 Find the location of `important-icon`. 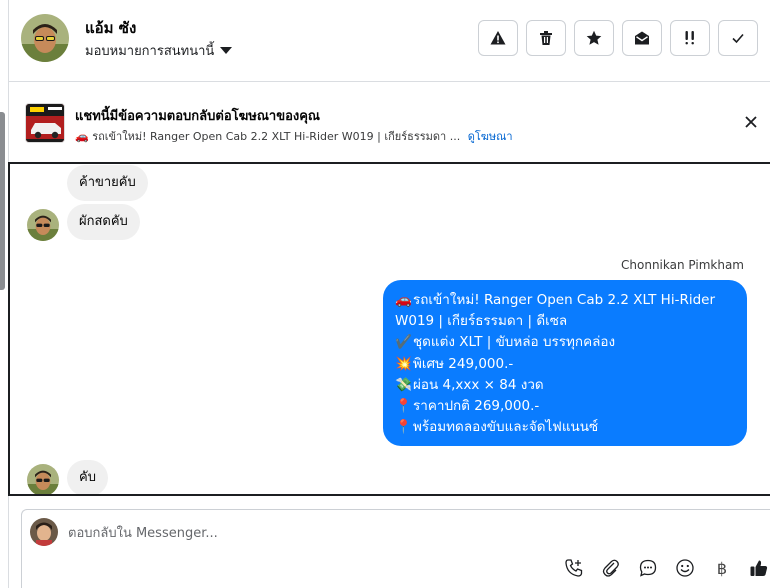

important-icon is located at coordinates (689, 38).